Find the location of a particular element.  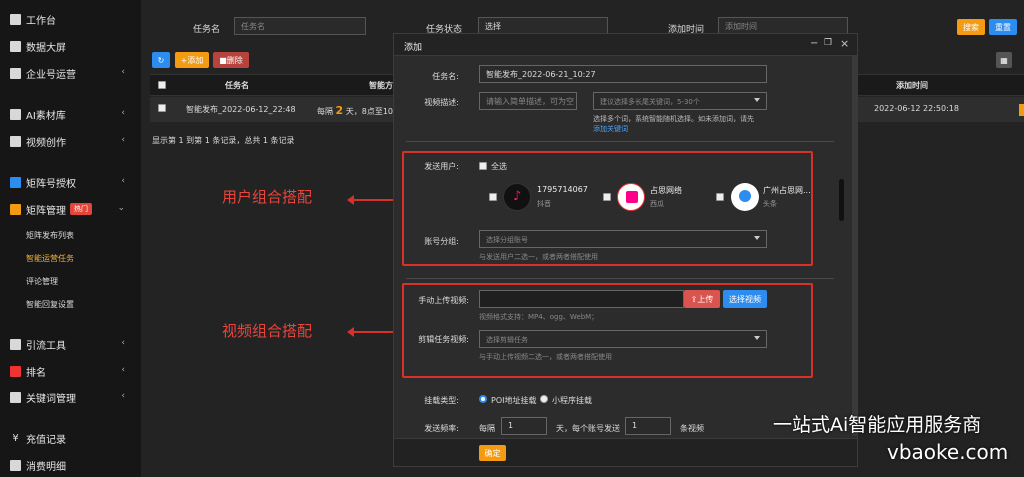

sidebar-item-label: AI素材库 is located at coordinates (46, 116).